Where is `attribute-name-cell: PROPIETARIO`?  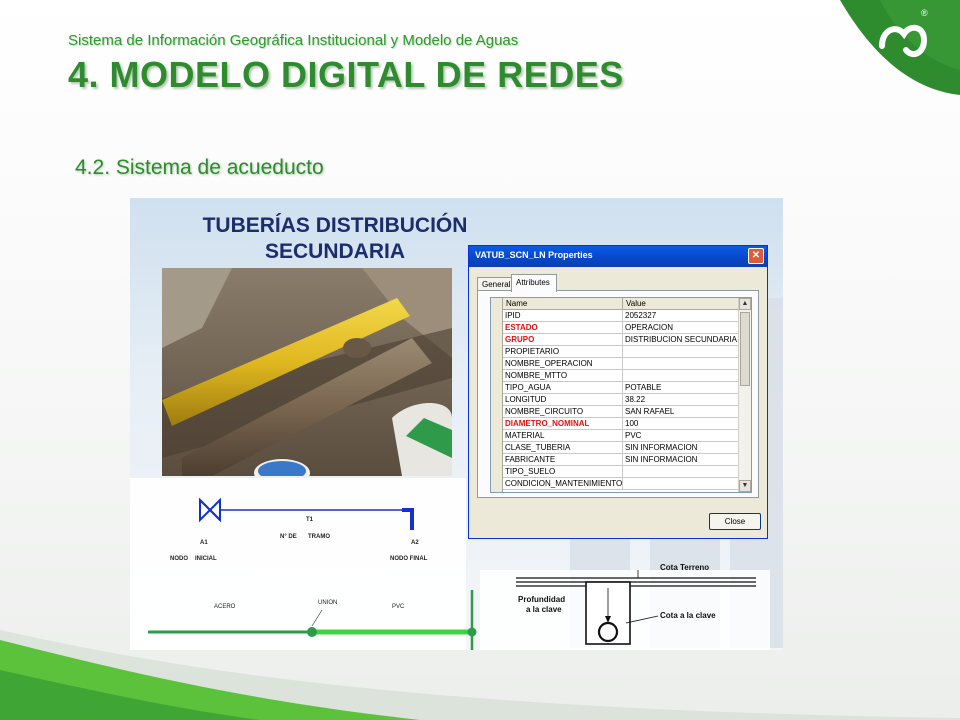
attribute-name-cell: PROPIETARIO is located at coordinates (563, 352).